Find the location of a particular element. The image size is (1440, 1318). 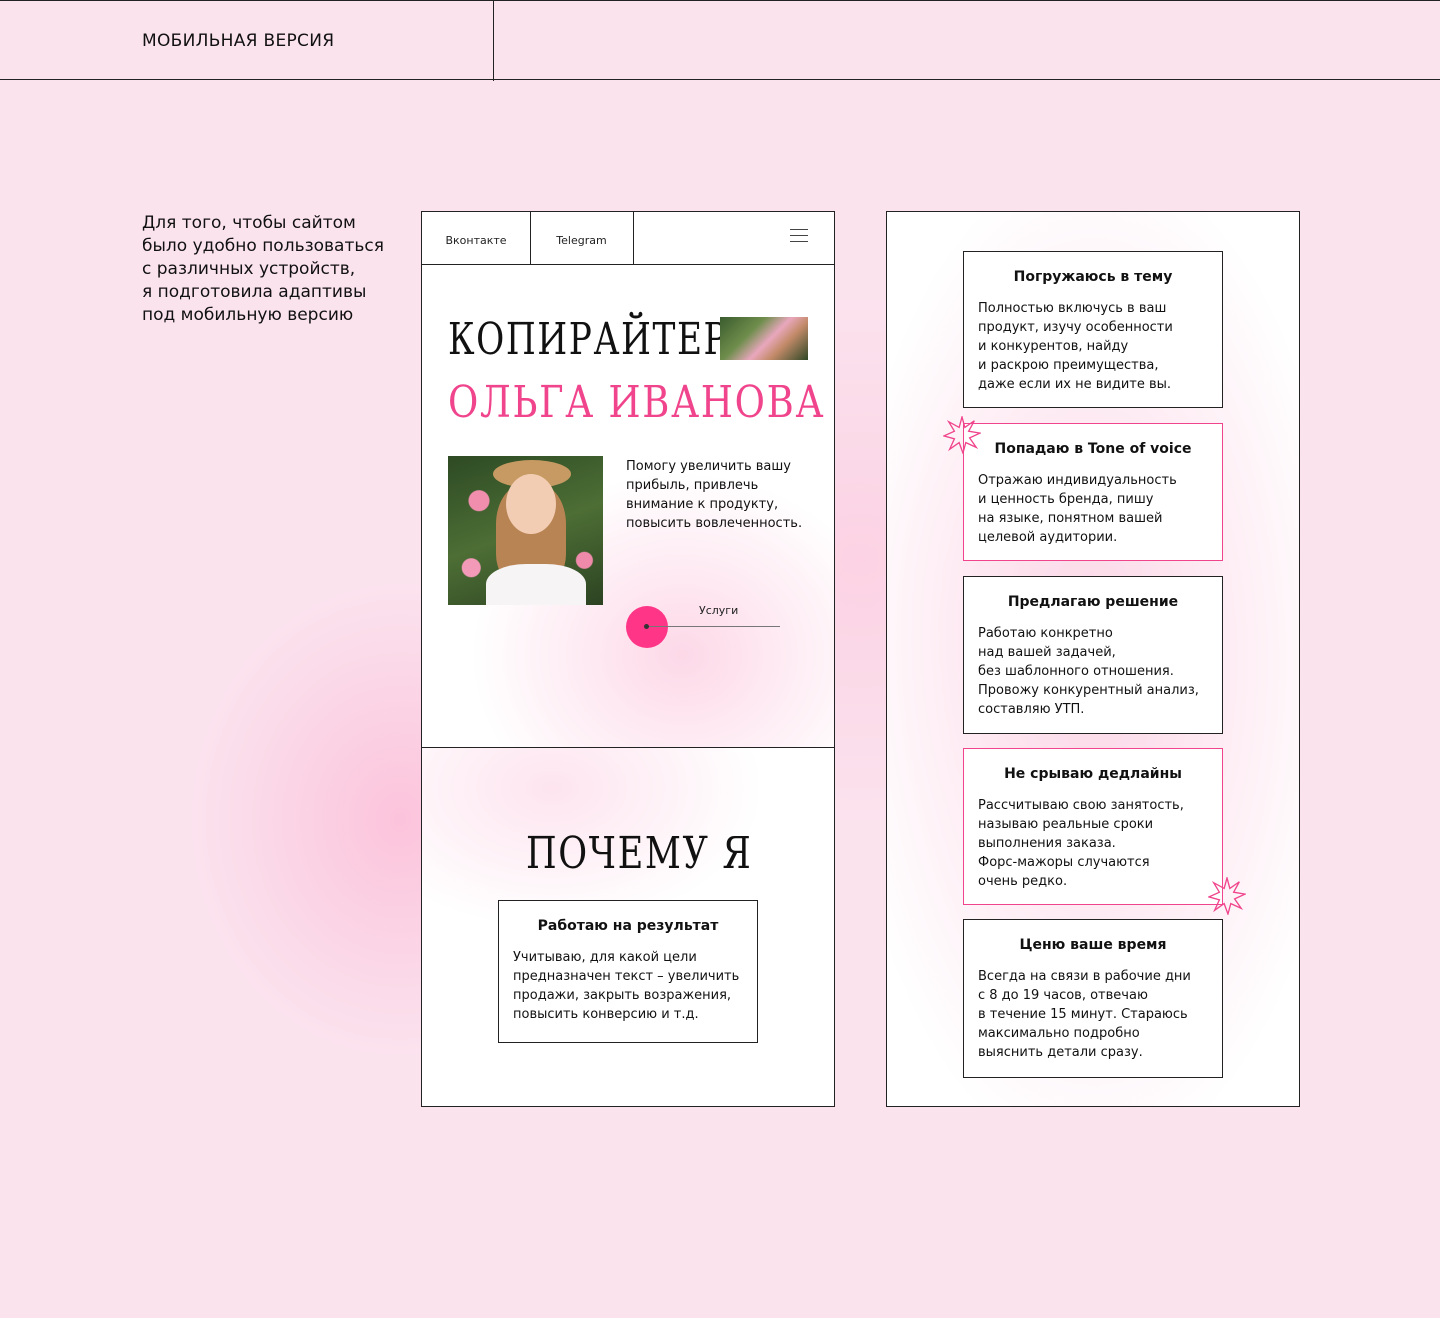

intro-line: под мобильную версию is located at coordinates (248, 315).